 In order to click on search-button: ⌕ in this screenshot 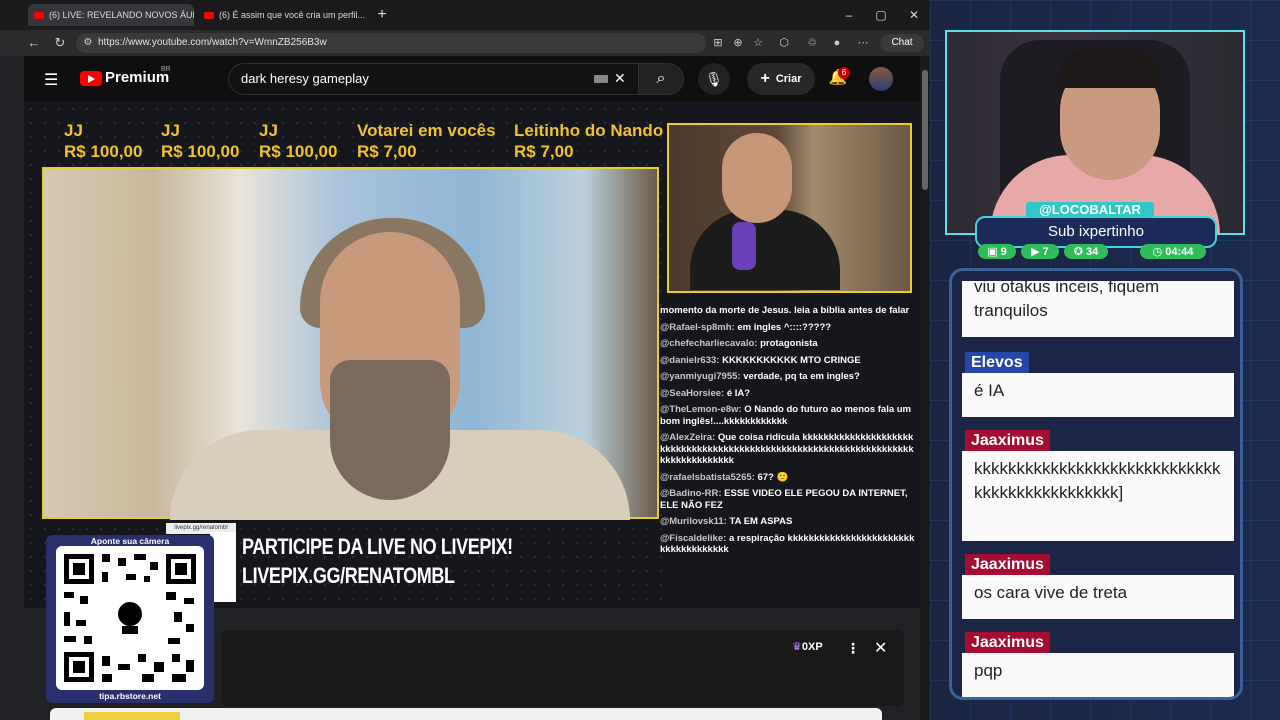, I will do `click(661, 79)`.